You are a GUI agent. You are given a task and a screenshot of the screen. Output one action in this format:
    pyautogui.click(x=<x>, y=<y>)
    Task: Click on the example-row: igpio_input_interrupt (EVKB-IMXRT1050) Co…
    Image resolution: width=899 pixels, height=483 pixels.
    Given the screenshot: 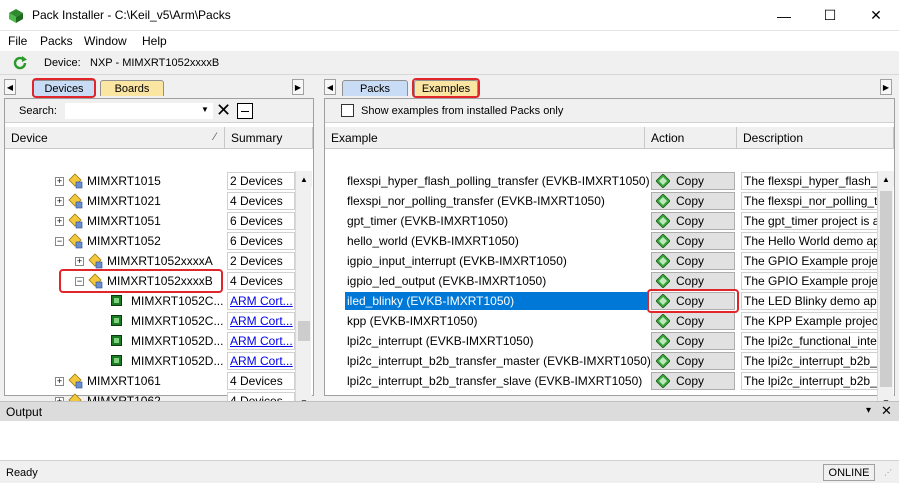 What is the action you would take?
    pyautogui.click(x=602, y=261)
    